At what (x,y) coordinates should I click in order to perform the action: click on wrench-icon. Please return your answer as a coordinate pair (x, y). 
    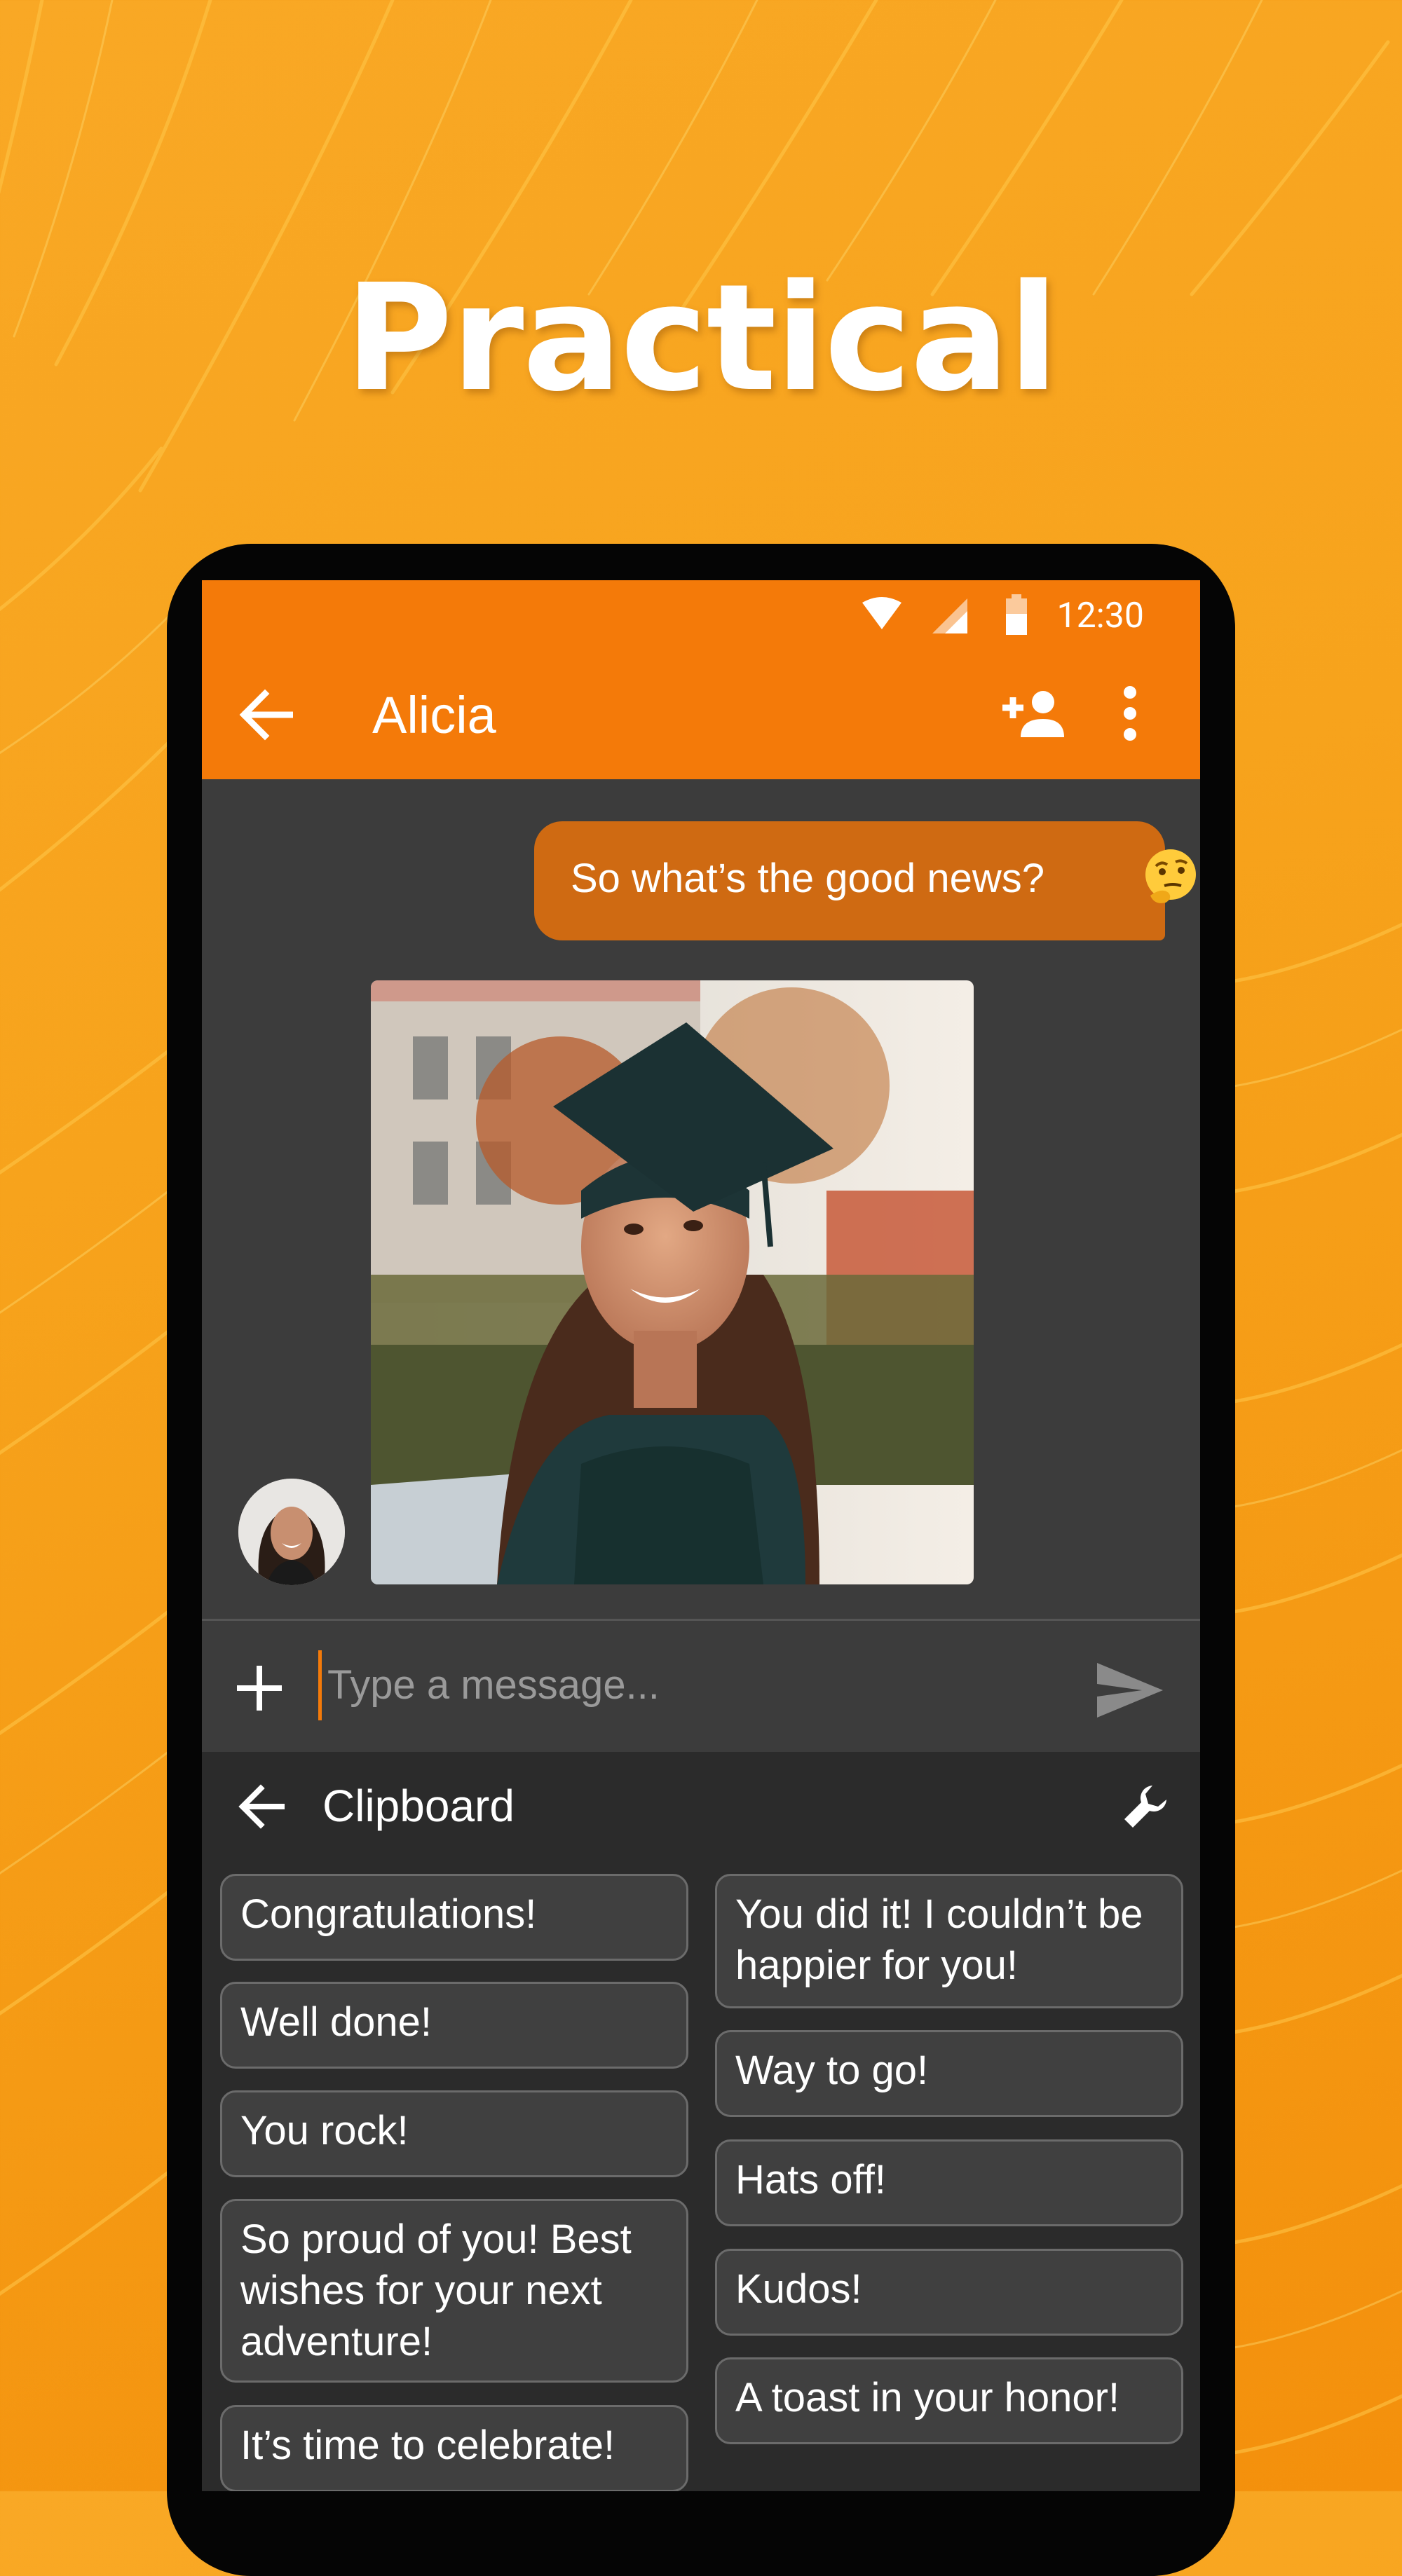
    Looking at the image, I should click on (1144, 1807).